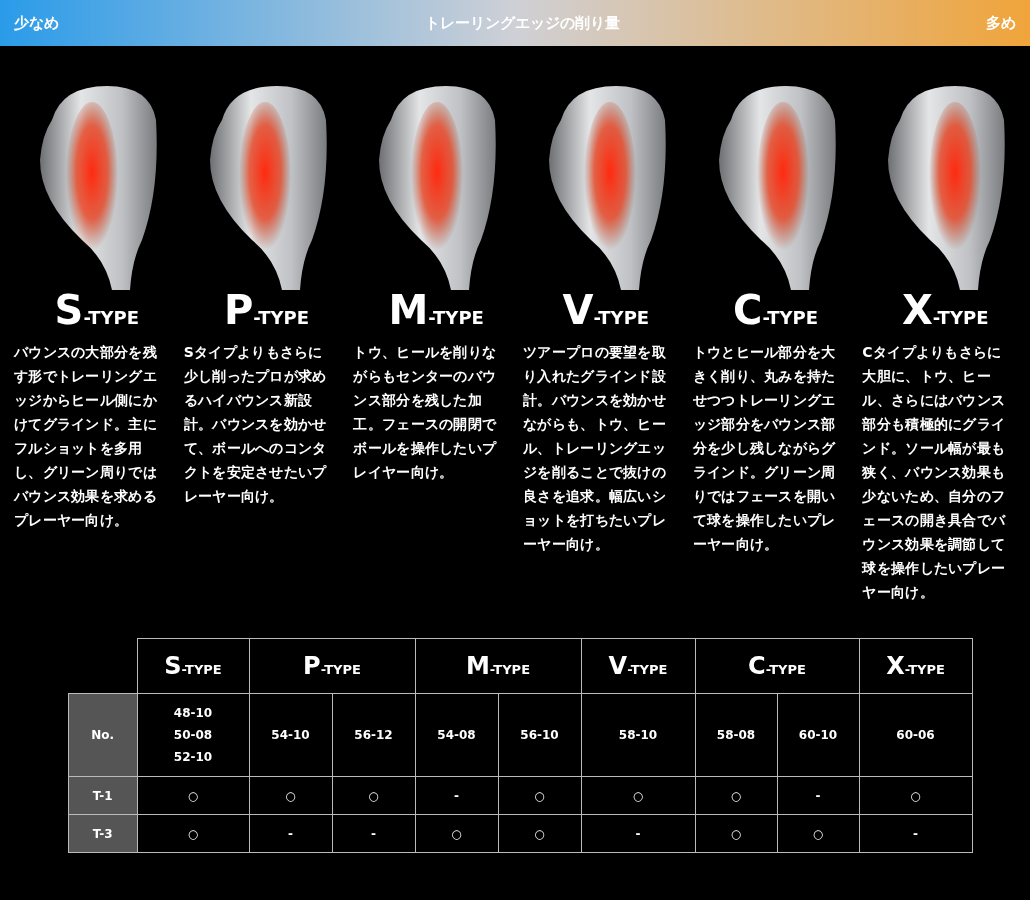  What do you see at coordinates (595, 448) in the screenshot?
I see `type-description: ツアープロの要望を取り入れたグラインド設計。バウンスを効かせながらも、トウ、ヒール、トレーリングエッジを削ることで抜けの良さを追求。幅広いショットを打ちたいプレーヤー向け。` at bounding box center [595, 448].